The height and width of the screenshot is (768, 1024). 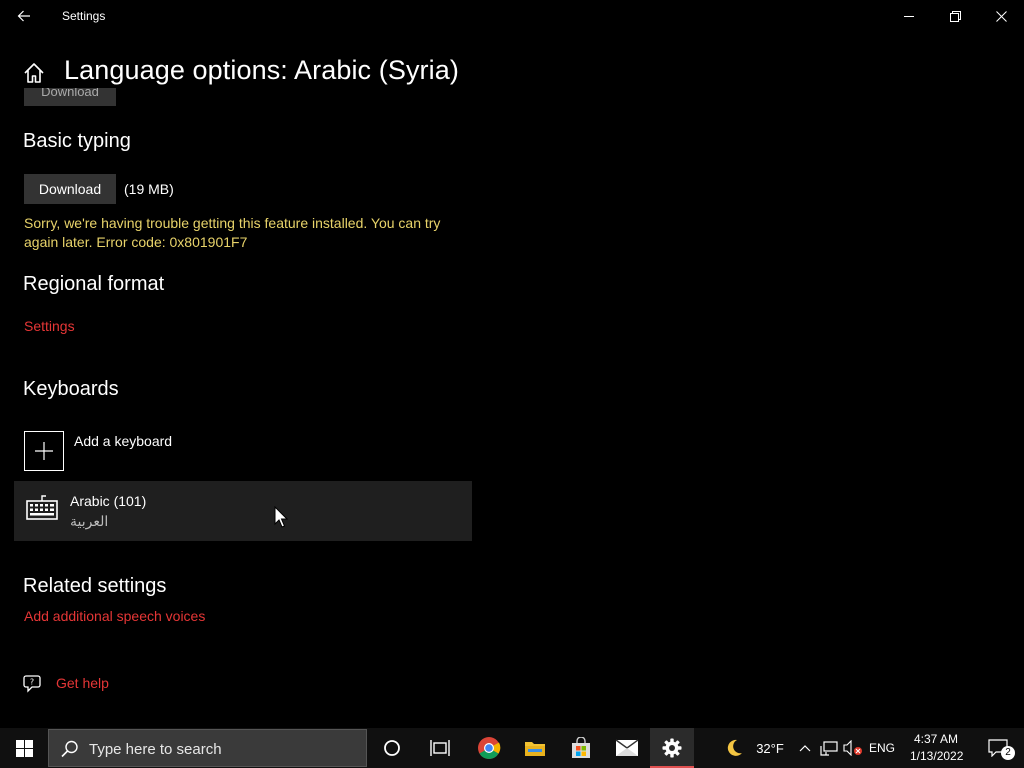 I want to click on notification-count-badge: 2, so click(x=1008, y=753).